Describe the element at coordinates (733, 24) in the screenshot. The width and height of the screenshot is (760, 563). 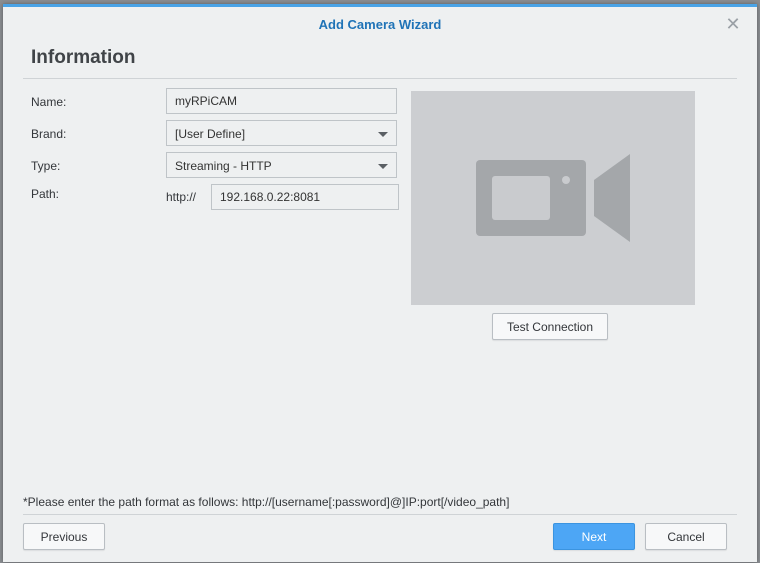
I see `close-icon: ✕` at that location.